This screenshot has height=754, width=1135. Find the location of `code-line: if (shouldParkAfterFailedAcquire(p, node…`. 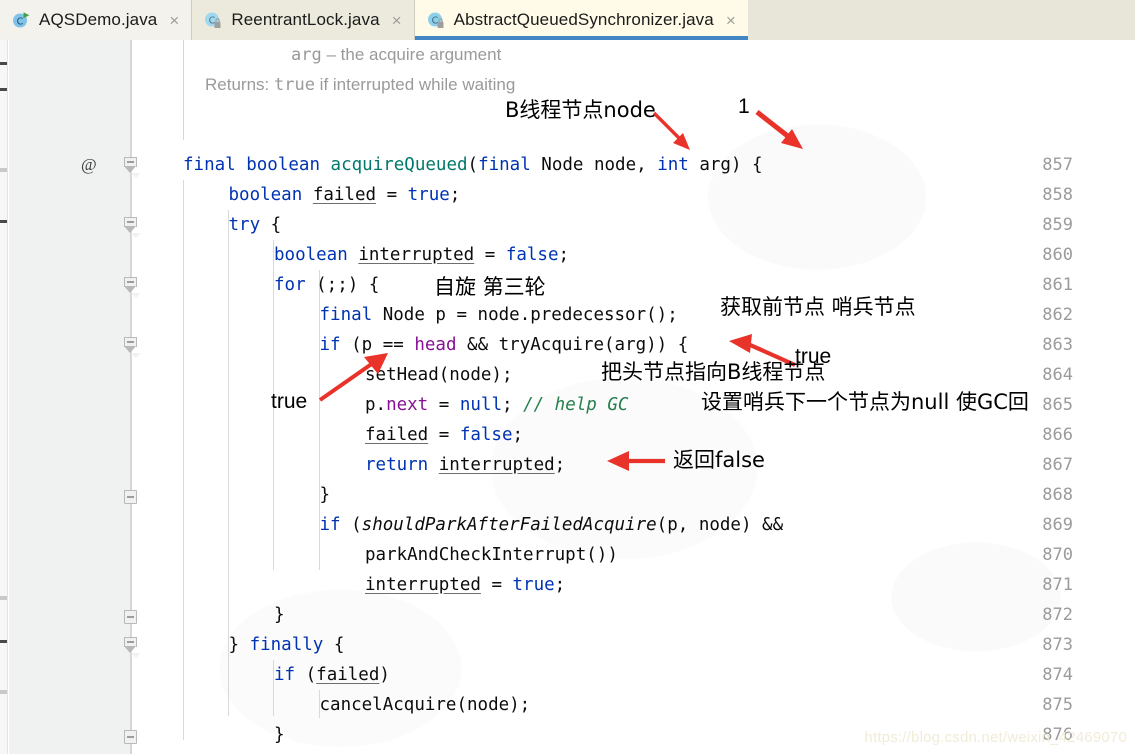

code-line: if (shouldParkAfterFailedAcquire(p, node… is located at coordinates (552, 525).